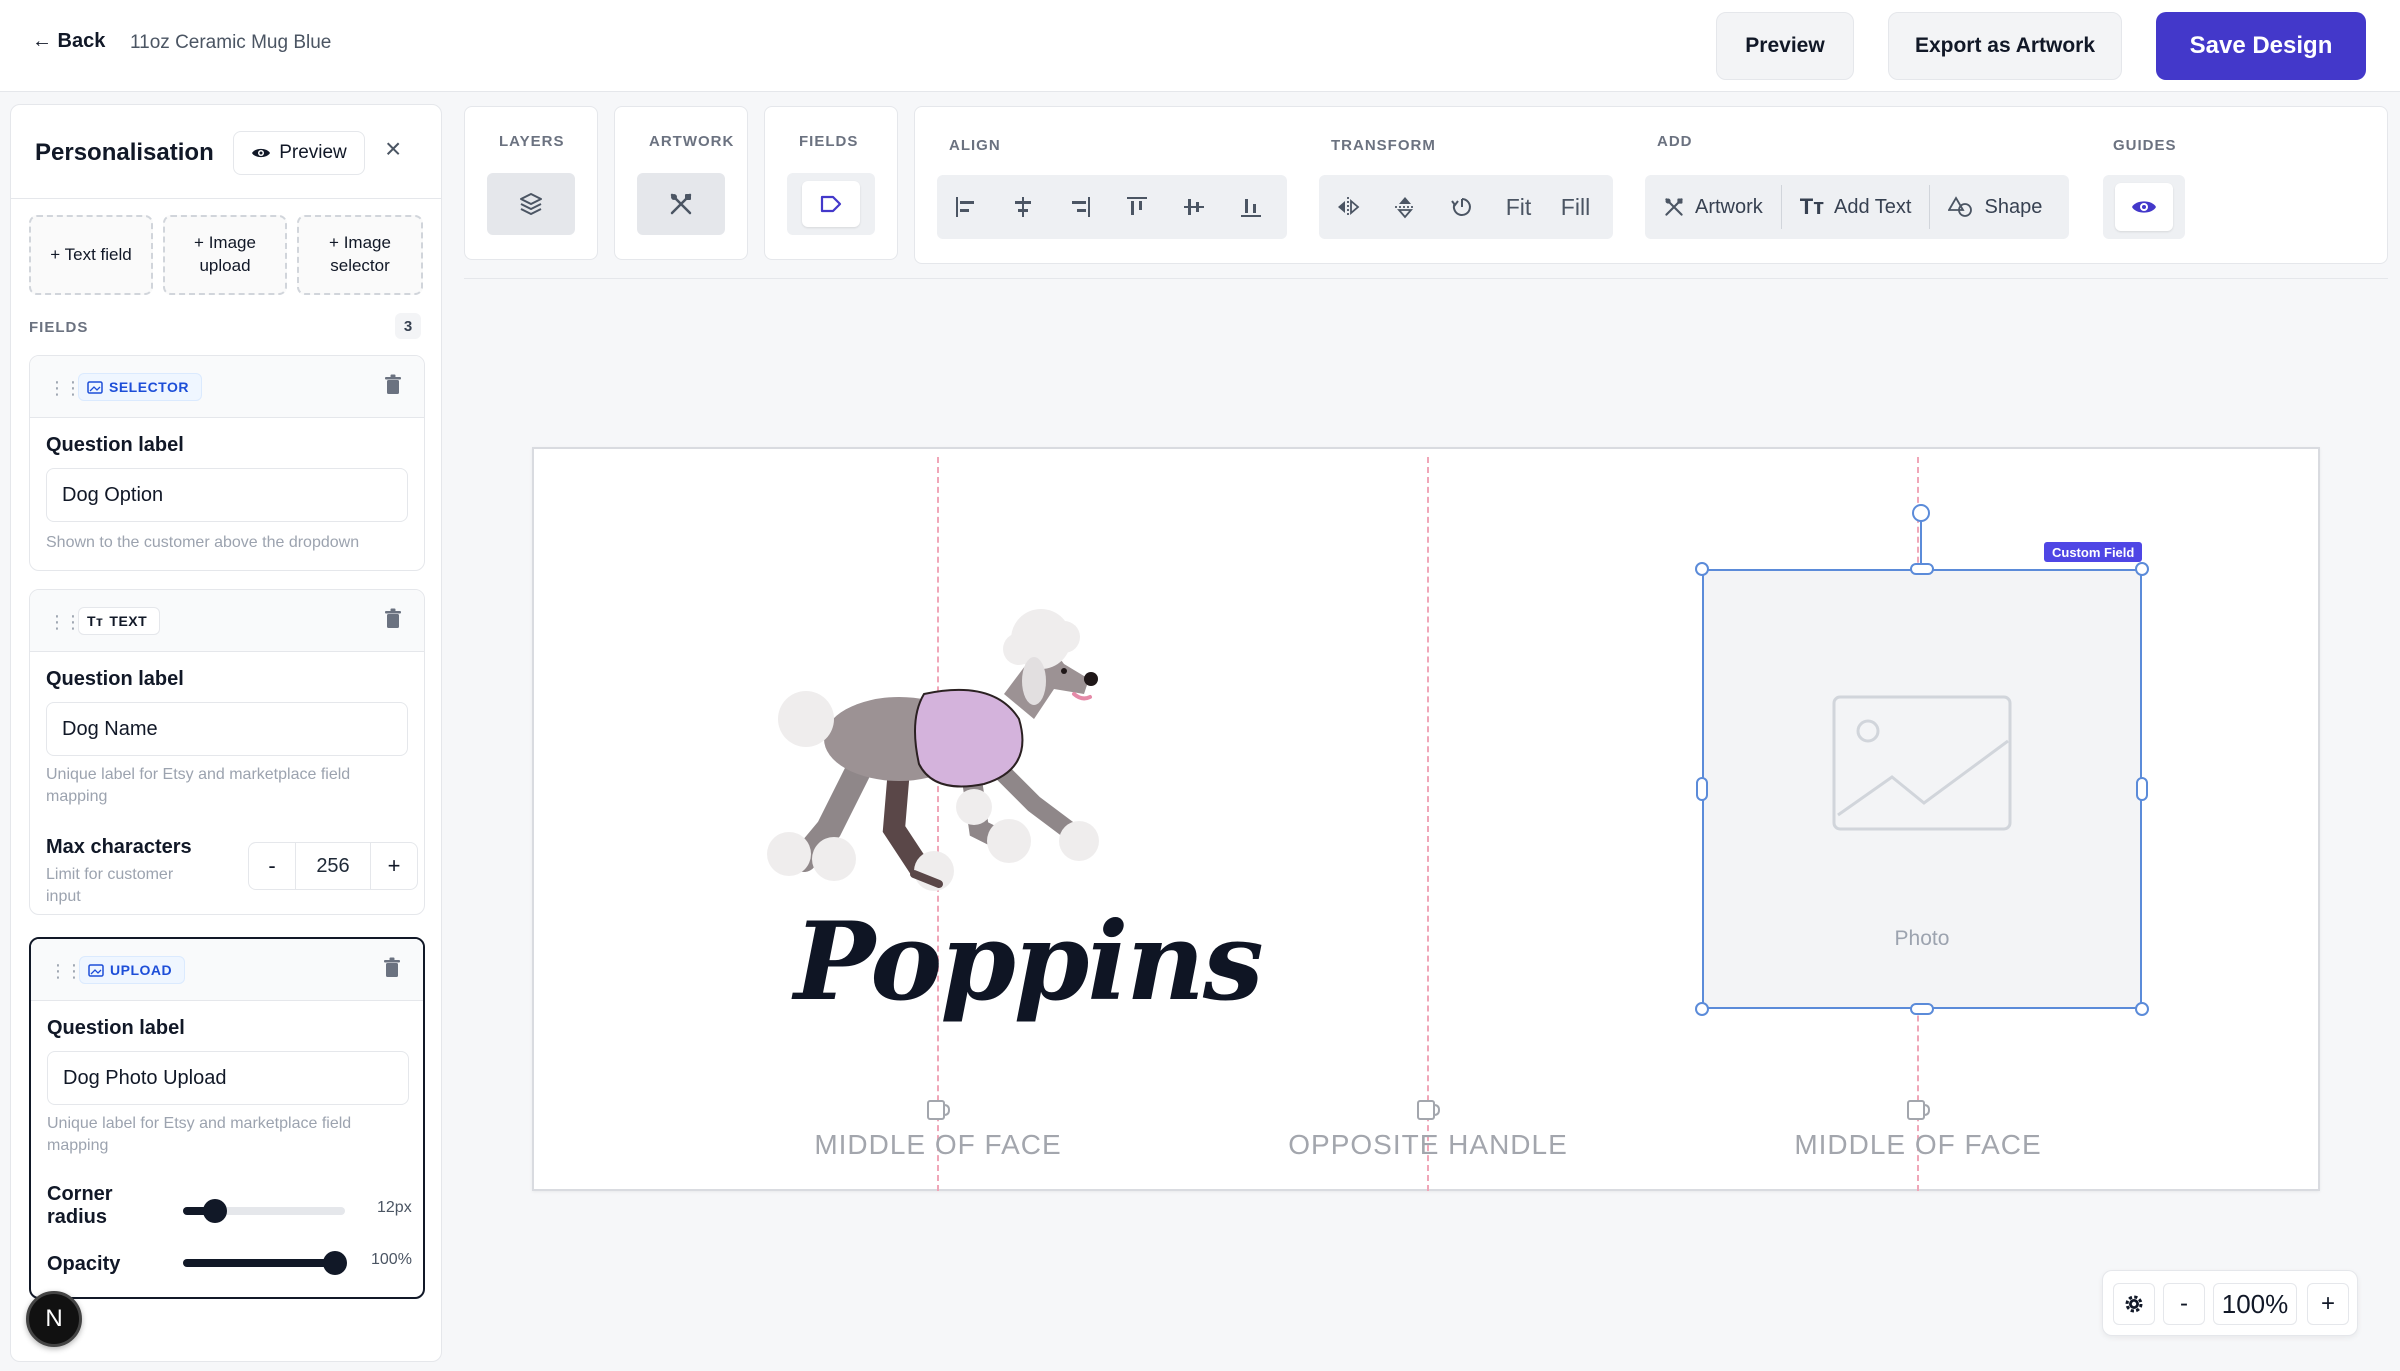  What do you see at coordinates (1022, 207) in the screenshot?
I see `align-center-h-icon` at bounding box center [1022, 207].